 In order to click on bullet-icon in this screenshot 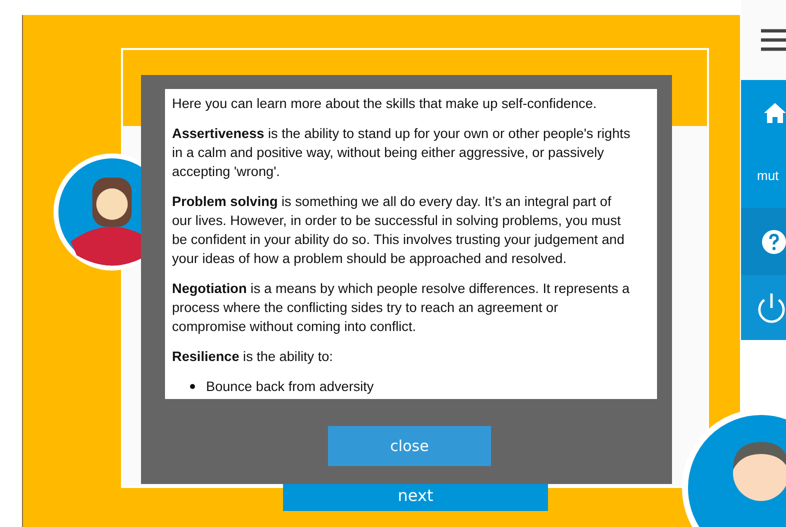, I will do `click(192, 386)`.